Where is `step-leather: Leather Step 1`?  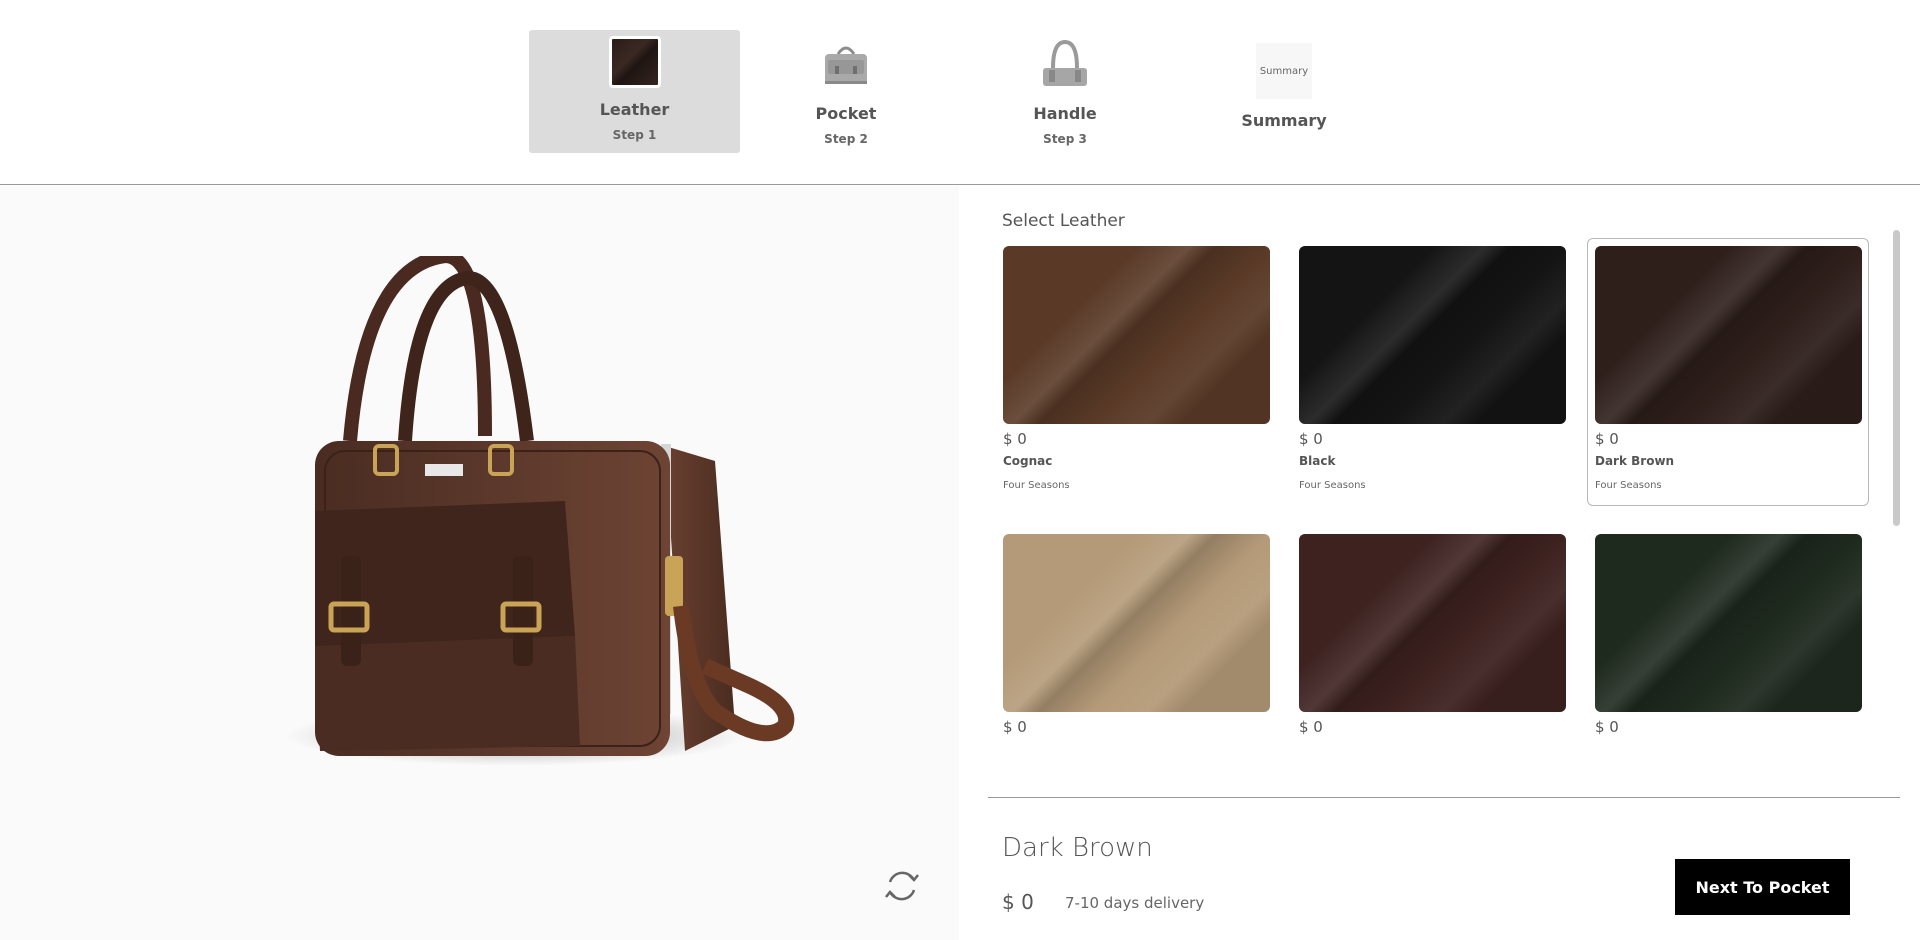
step-leather: Leather Step 1 is located at coordinates (634, 91).